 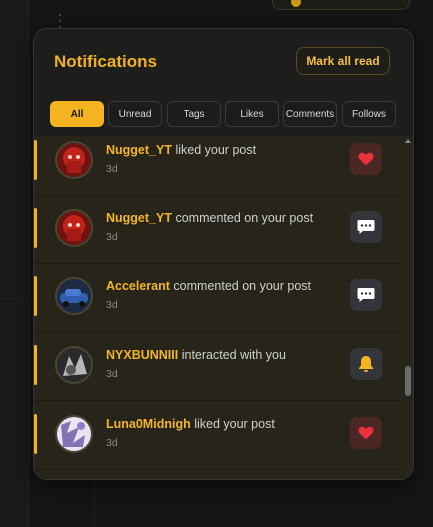 I want to click on notification-scrollbar, so click(x=408, y=307).